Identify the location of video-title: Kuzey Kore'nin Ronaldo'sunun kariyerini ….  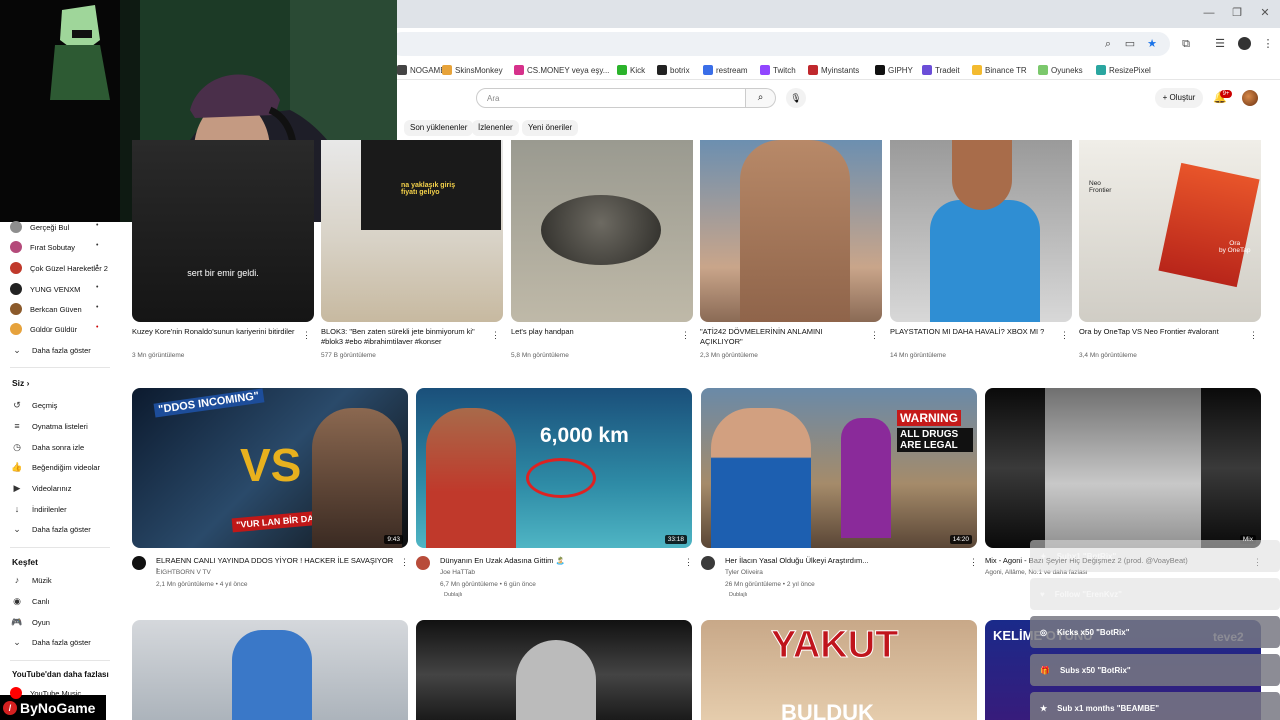
(214, 338).